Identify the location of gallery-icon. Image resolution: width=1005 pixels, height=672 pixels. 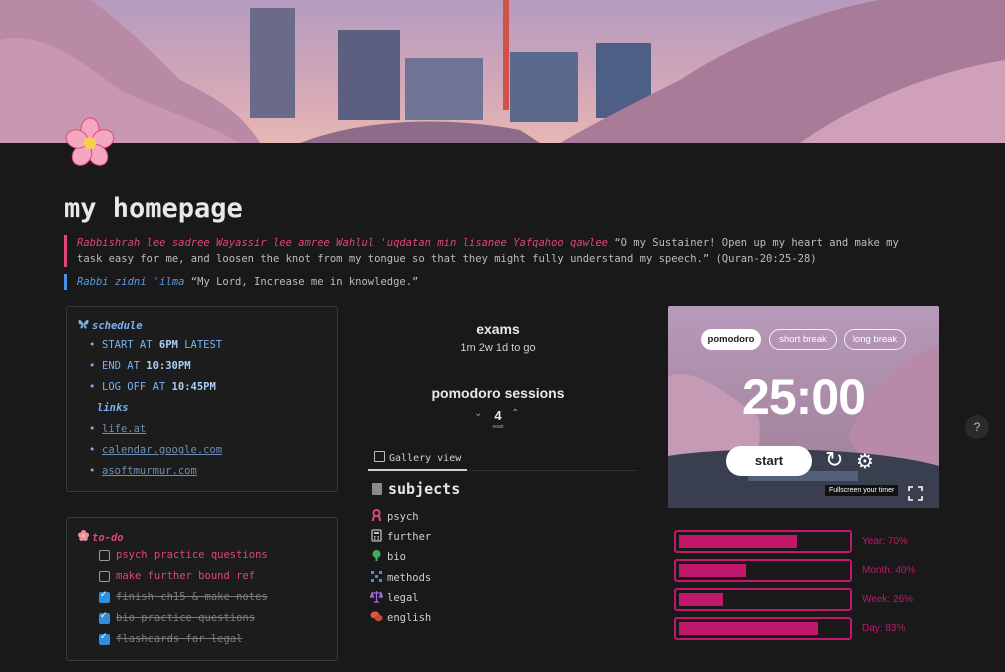
(379, 456).